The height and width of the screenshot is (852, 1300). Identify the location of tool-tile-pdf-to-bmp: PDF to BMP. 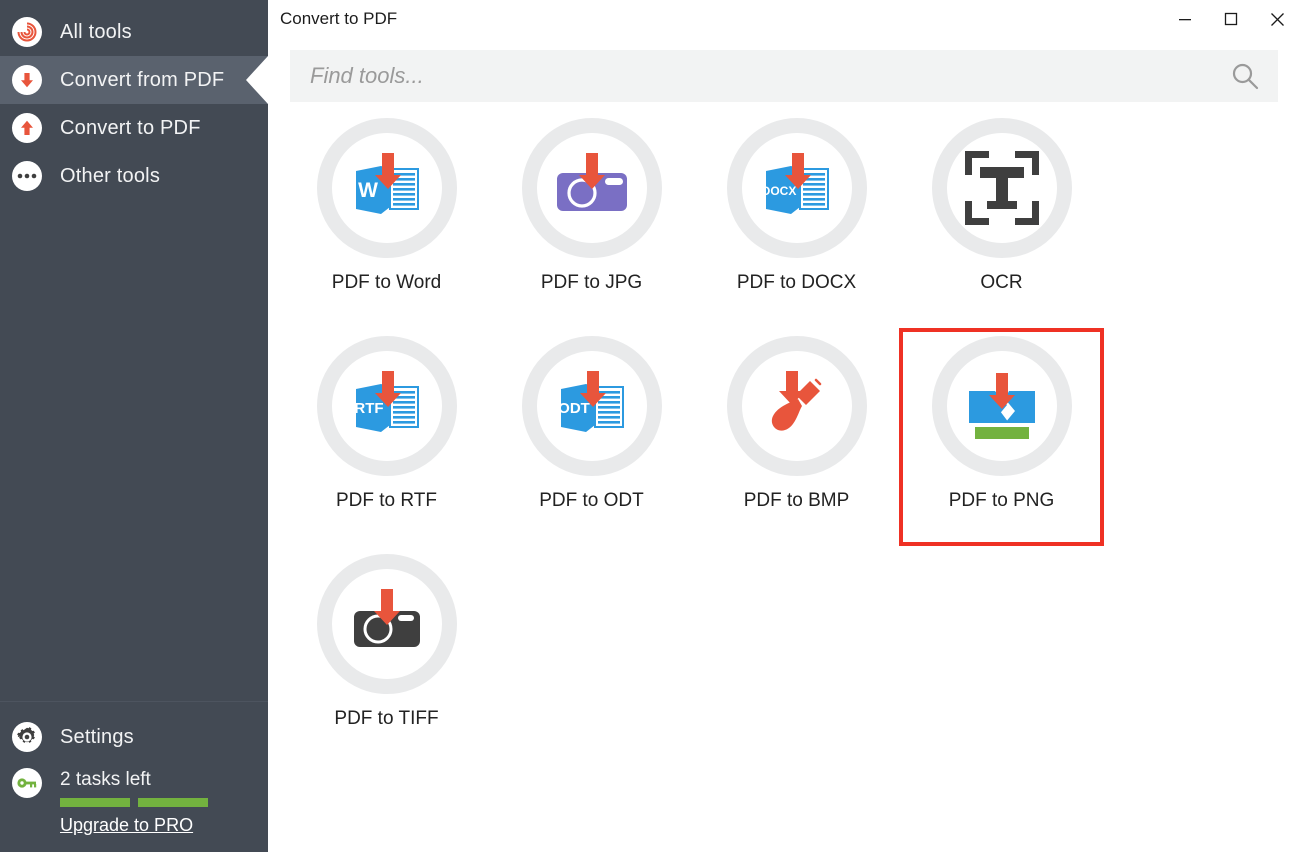
(796, 437).